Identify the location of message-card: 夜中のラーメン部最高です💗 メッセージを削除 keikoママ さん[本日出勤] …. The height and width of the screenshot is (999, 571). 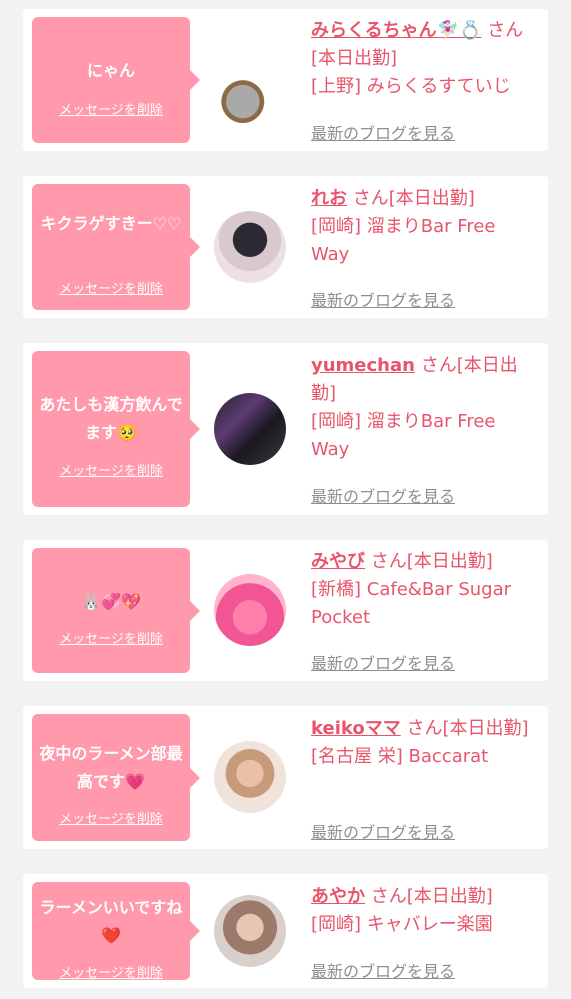
(285, 777).